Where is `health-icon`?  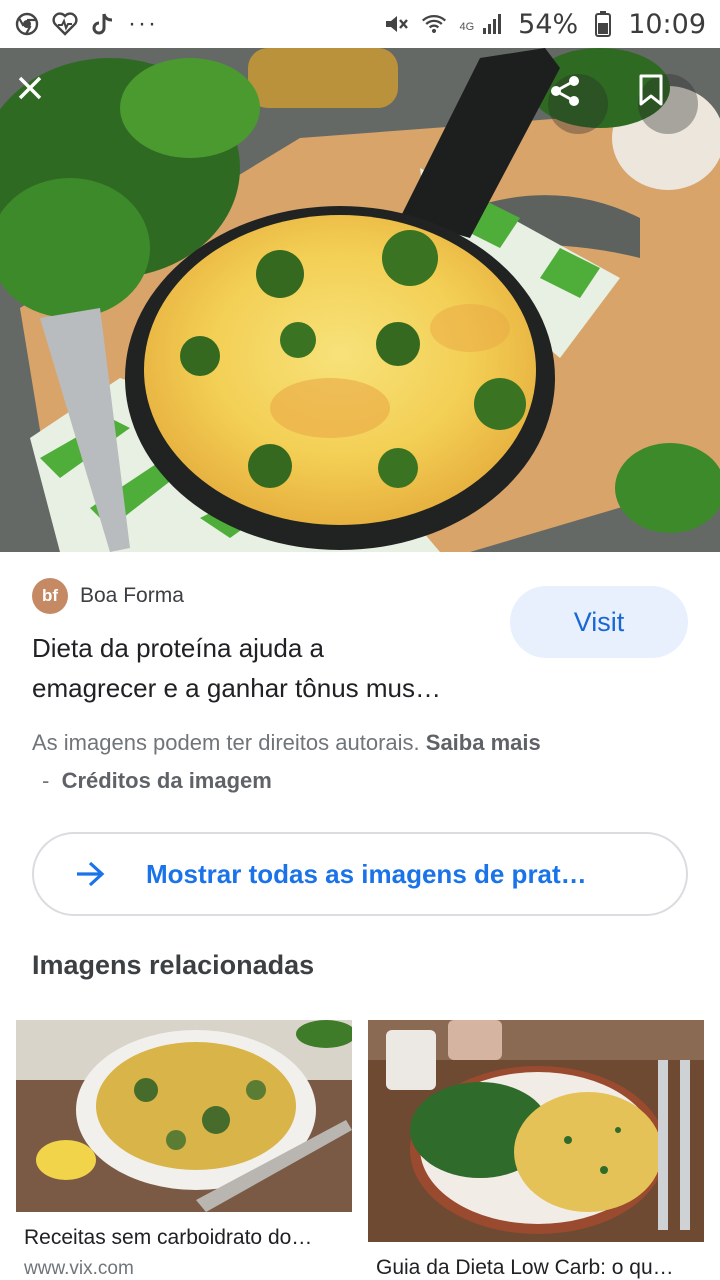 health-icon is located at coordinates (65, 24).